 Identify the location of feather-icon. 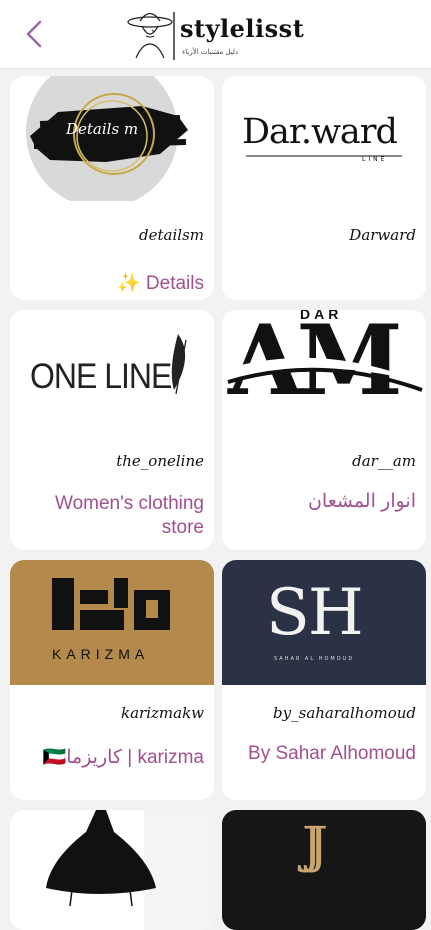
(179, 364).